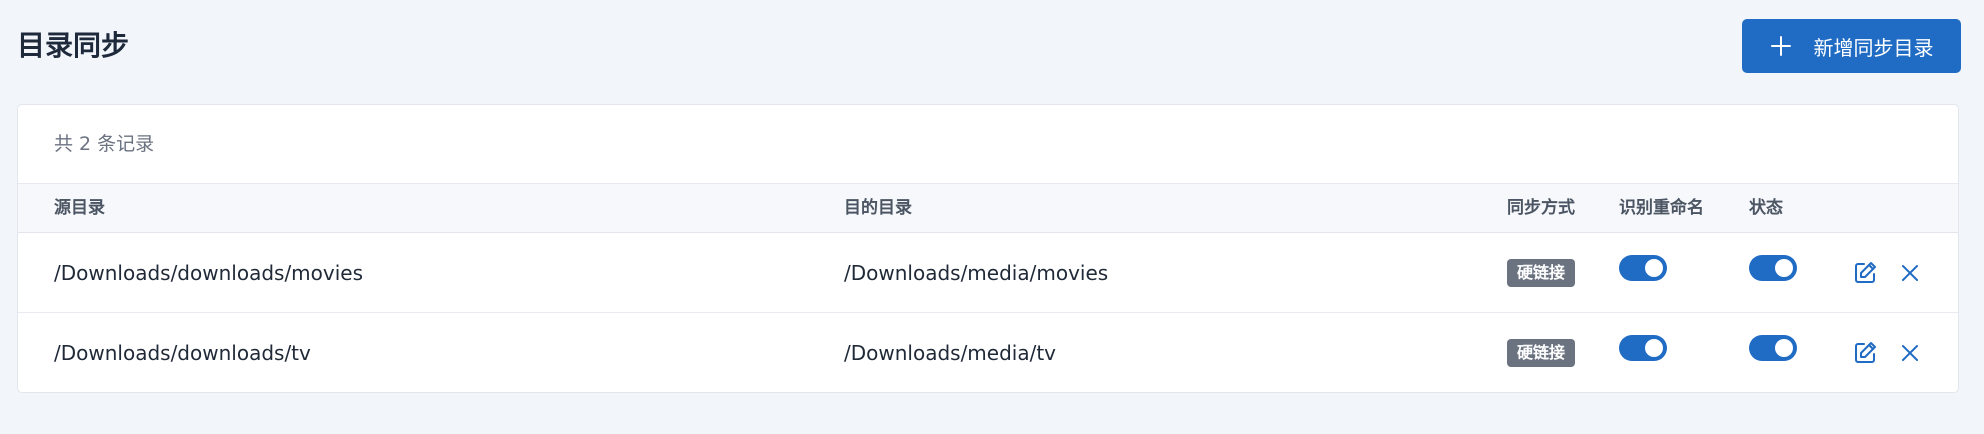 The height and width of the screenshot is (434, 1984). What do you see at coordinates (878, 208) in the screenshot?
I see `column-header-target: 目的目录` at bounding box center [878, 208].